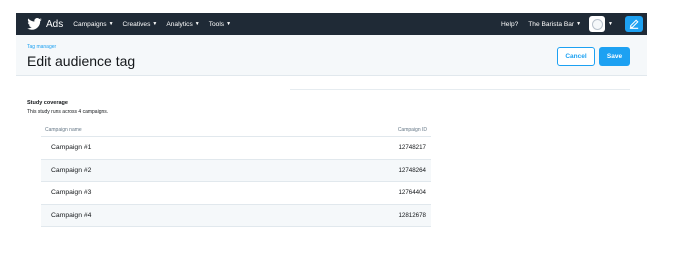 This screenshot has height=273, width=679. I want to click on nav-campaigns: Campaigns ▼, so click(93, 24).